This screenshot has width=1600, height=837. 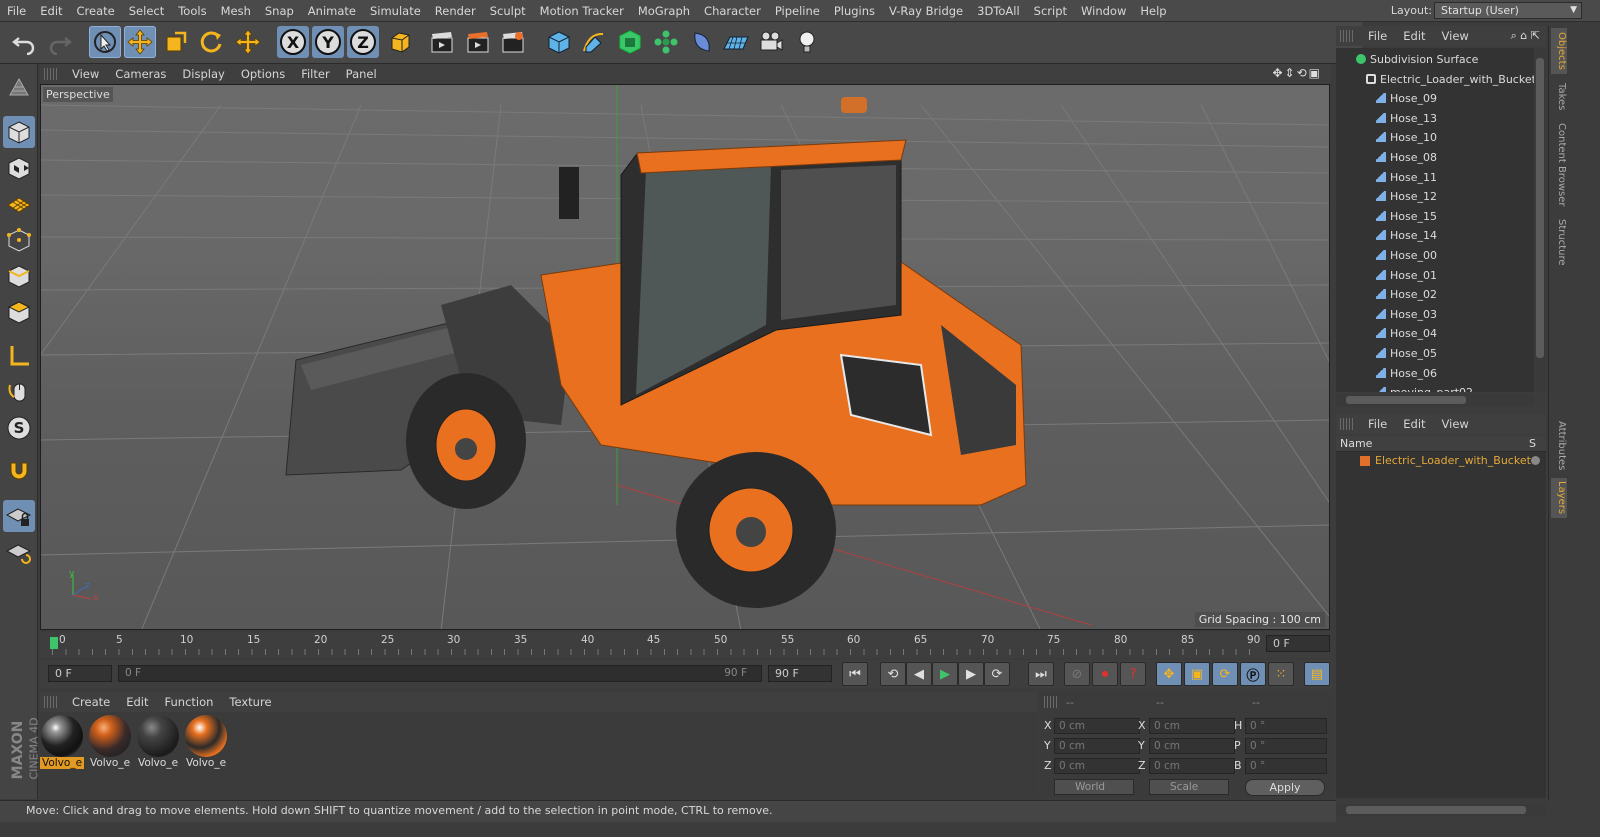 I want to click on menu-vray-bridge: V-Ray Bridge, so click(x=926, y=11).